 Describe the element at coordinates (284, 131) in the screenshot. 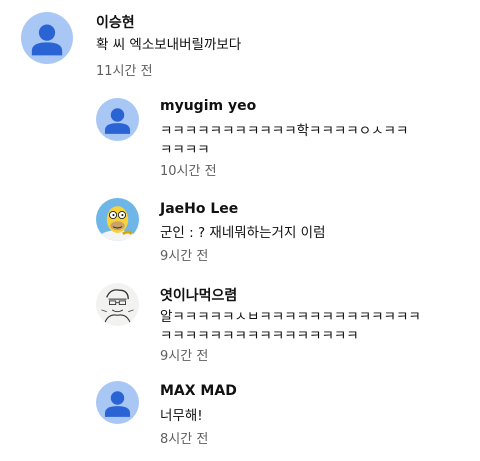

I see `comment-text-line: ㅋㅋㅋㅋㅋㅋㅋㅋㅋㅋㅋ학ㅋㅋㅋㅋㅇㅅㅋㅋ` at that location.